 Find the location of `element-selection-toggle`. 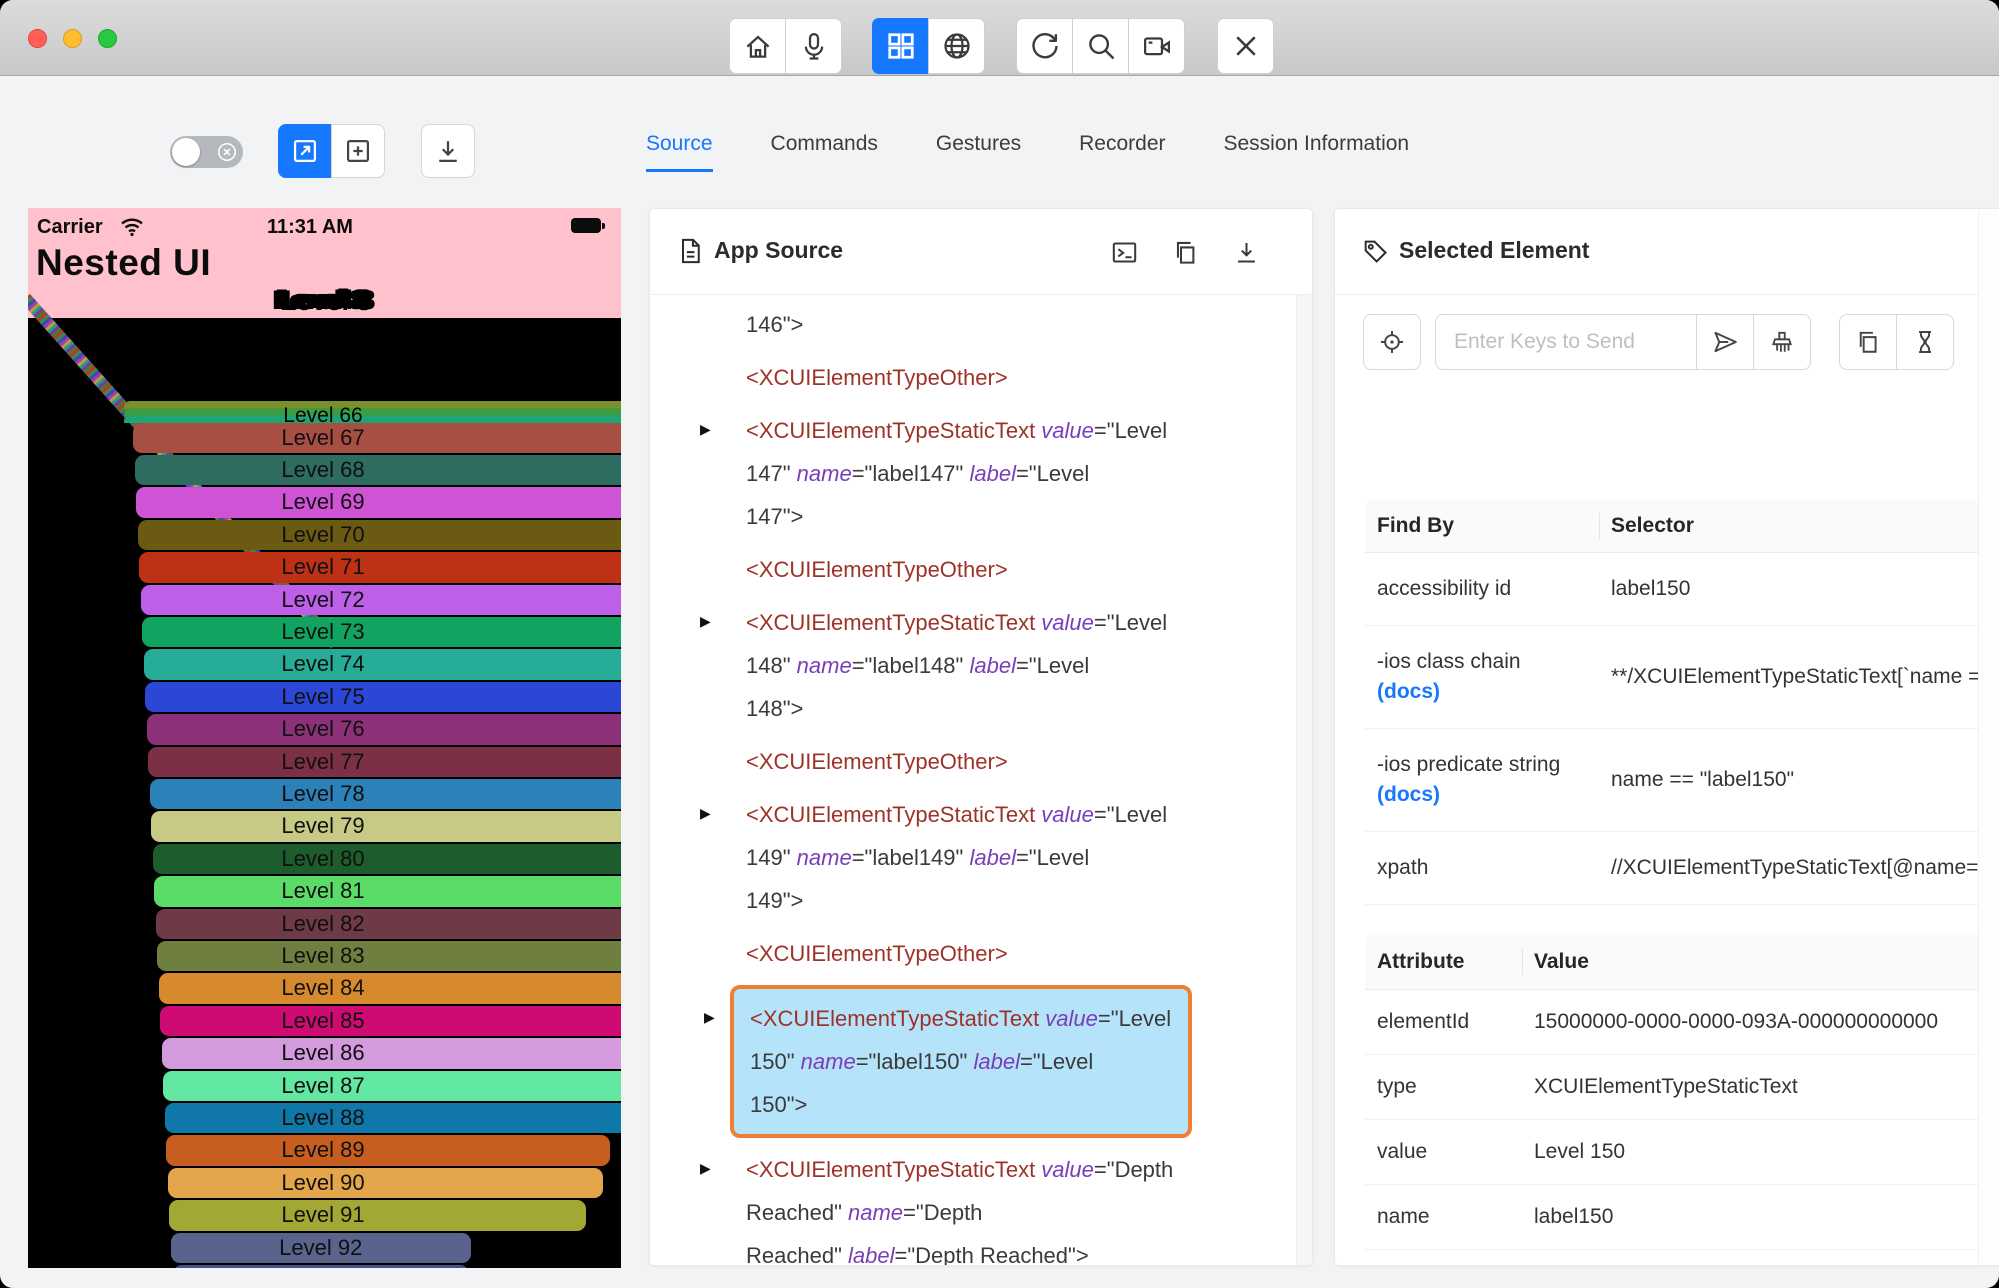

element-selection-toggle is located at coordinates (206, 152).